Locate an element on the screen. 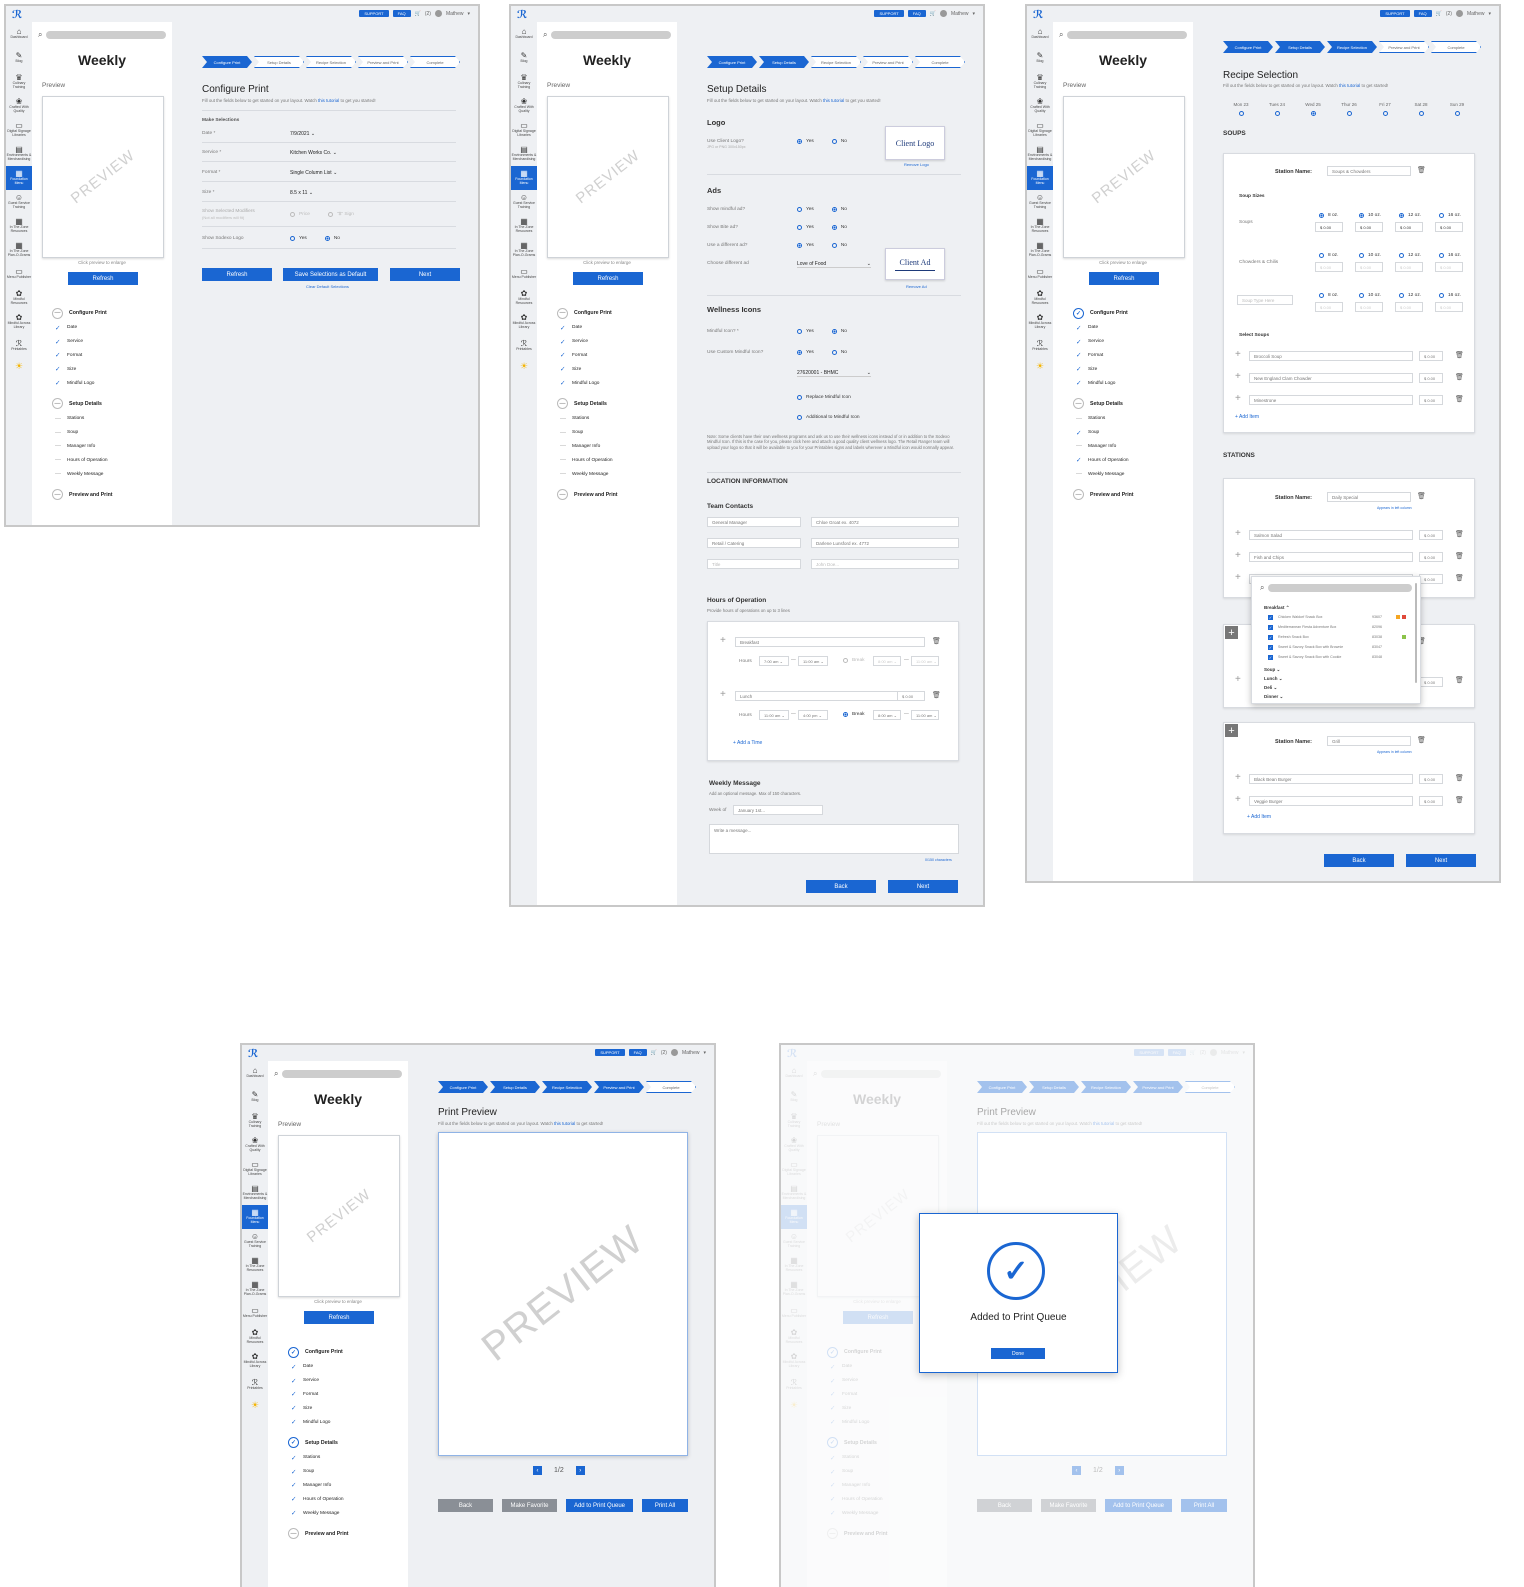 This screenshot has height=1587, width=1524. day-option: Wed 25 is located at coordinates (1313, 109).